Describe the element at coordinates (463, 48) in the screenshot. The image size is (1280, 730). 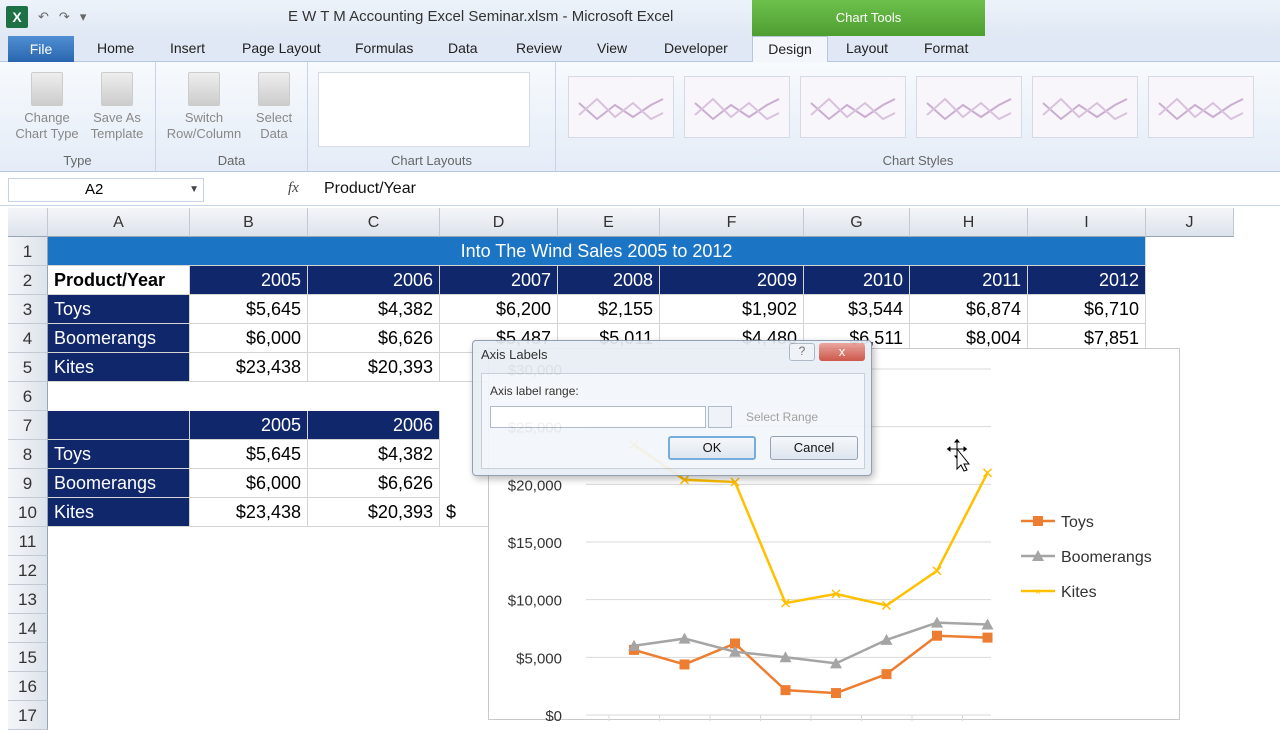
I see `tab-data: Data` at that location.